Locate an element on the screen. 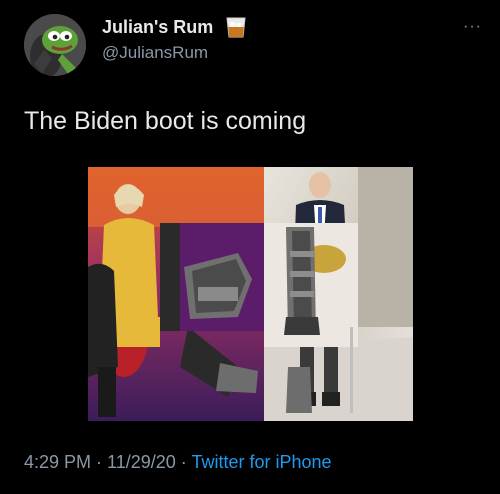 This screenshot has height=494, width=500. rum-glass-icon is located at coordinates (236, 27).